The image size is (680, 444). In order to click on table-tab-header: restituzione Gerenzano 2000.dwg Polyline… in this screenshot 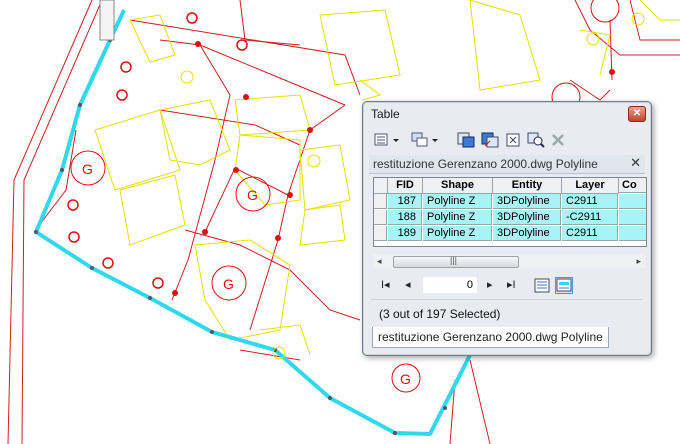, I will do `click(507, 164)`.